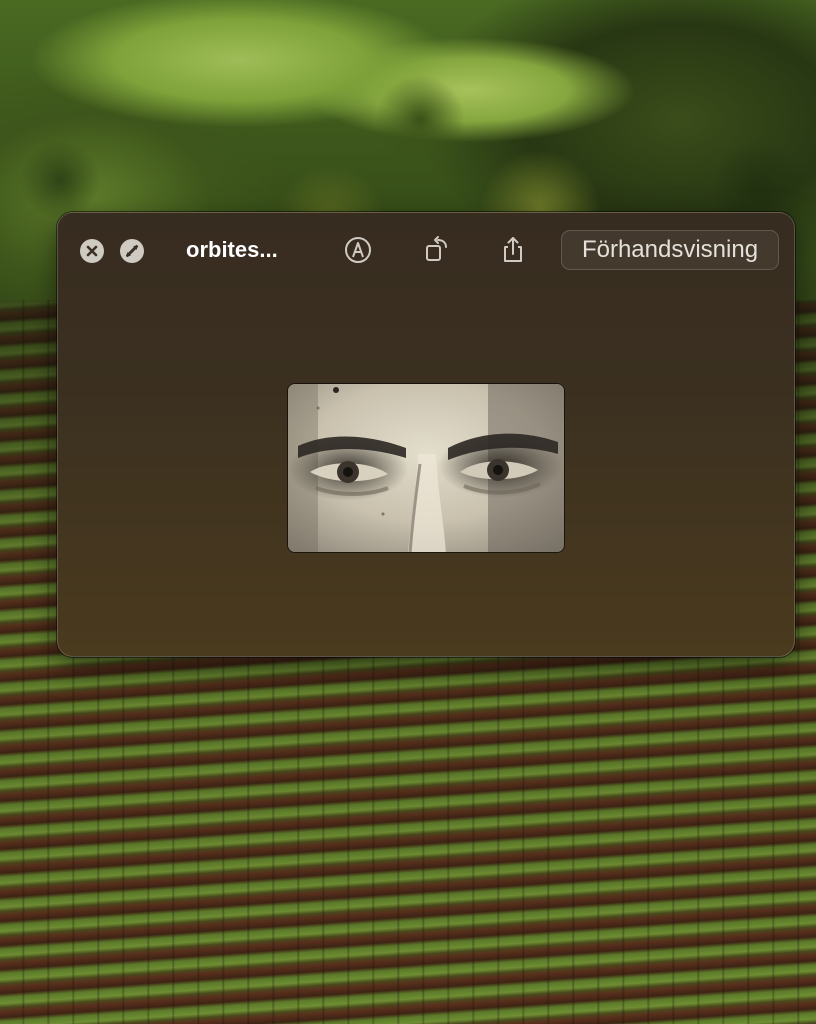 This screenshot has width=816, height=1024. I want to click on markup-pencil-icon, so click(358, 250).